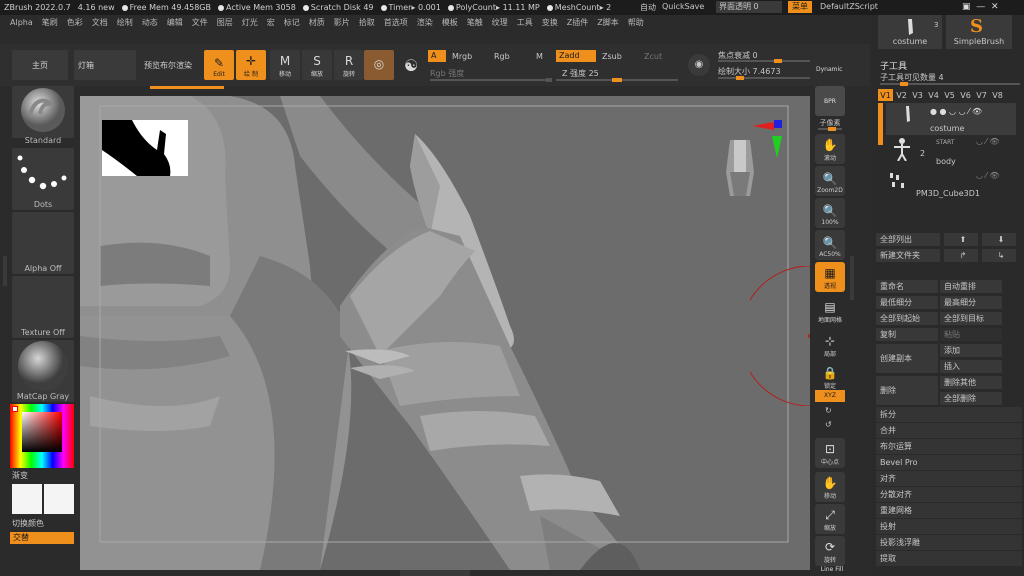 The height and width of the screenshot is (576, 1024). Describe the element at coordinates (908, 239) in the screenshot. I see `list-all-button: 全部列出` at that location.